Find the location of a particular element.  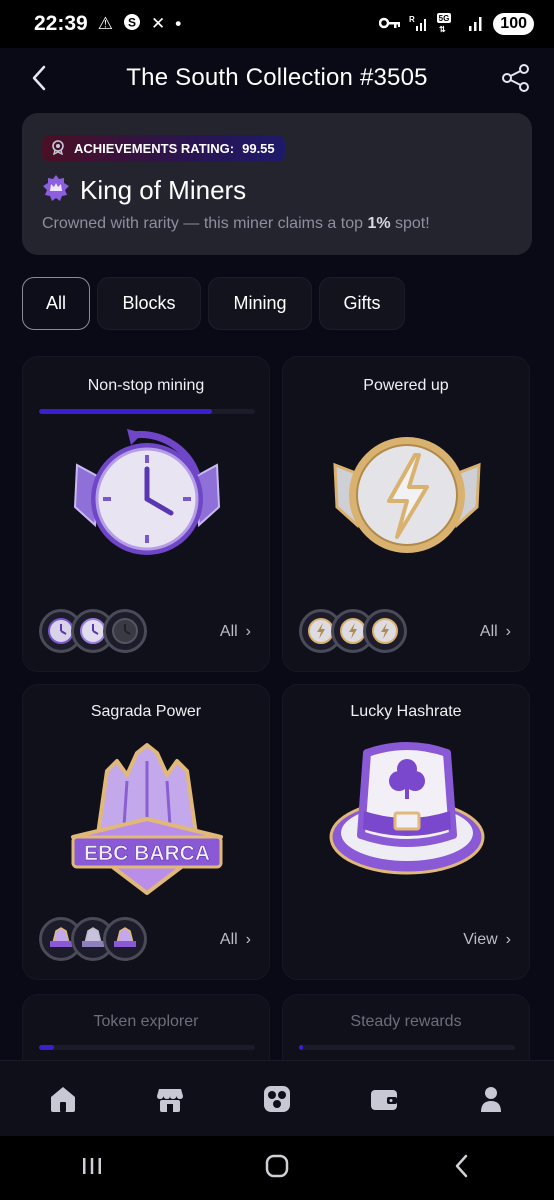

recents-icon is located at coordinates (92, 1168).